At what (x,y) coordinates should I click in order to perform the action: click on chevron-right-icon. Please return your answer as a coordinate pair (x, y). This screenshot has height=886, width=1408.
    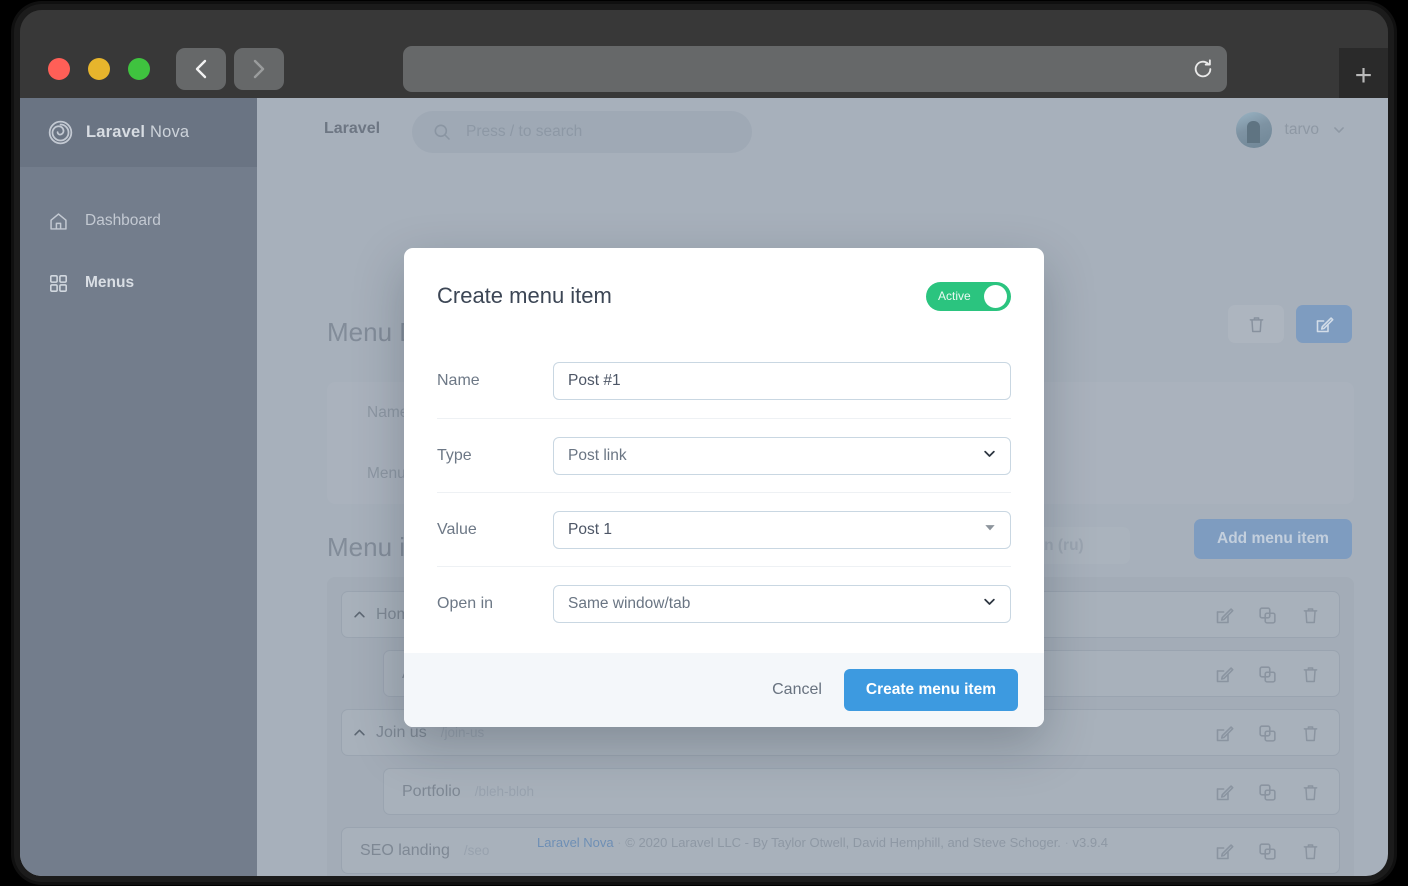
    Looking at the image, I should click on (259, 69).